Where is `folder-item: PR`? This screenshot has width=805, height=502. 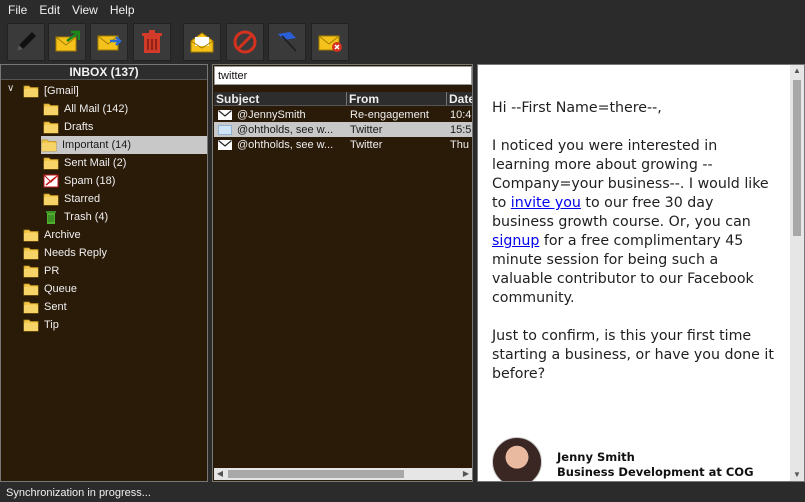
folder-item: PR is located at coordinates (41, 271).